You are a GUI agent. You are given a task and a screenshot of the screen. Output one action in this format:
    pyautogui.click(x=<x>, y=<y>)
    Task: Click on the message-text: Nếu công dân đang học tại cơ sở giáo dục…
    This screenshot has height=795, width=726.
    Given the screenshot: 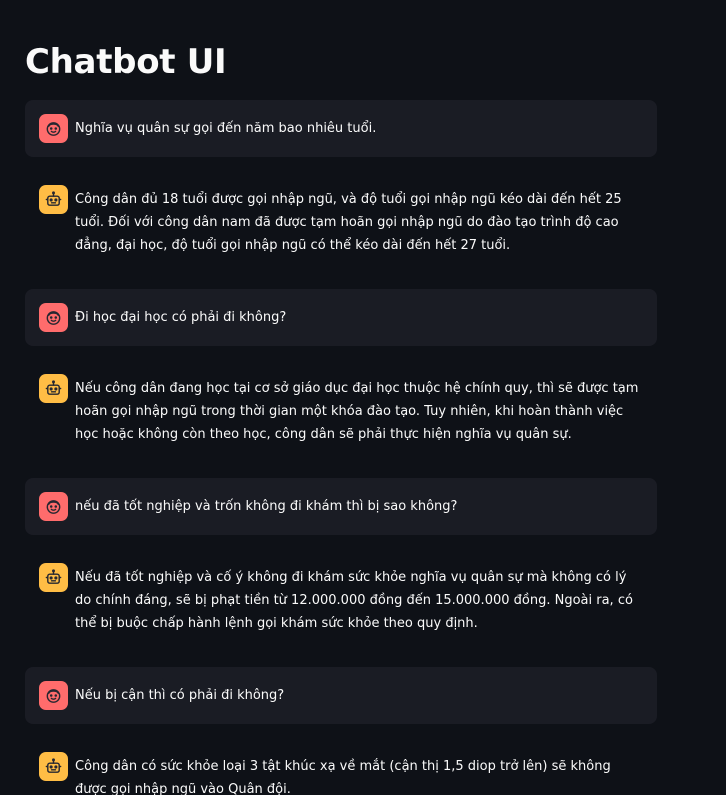 What is the action you would take?
    pyautogui.click(x=357, y=411)
    